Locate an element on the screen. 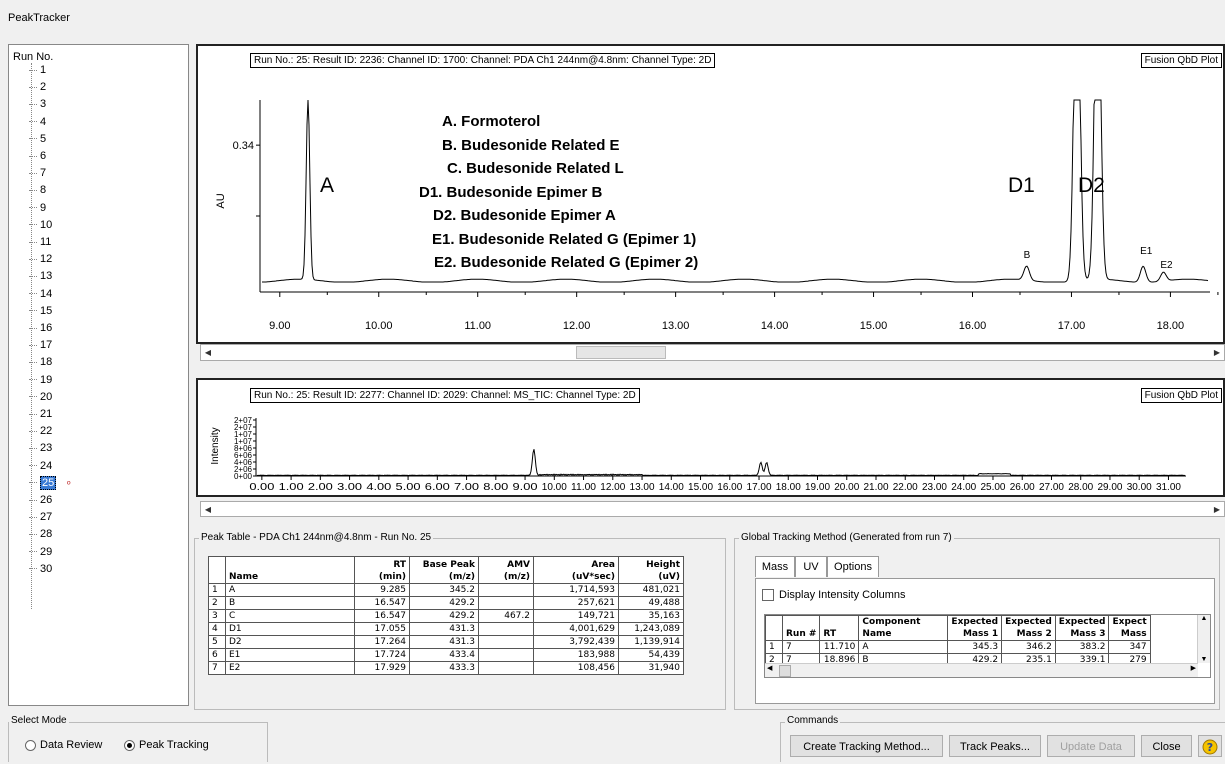 This screenshot has height=764, width=1225. column-header: Base Peak (m/z) is located at coordinates (444, 570).